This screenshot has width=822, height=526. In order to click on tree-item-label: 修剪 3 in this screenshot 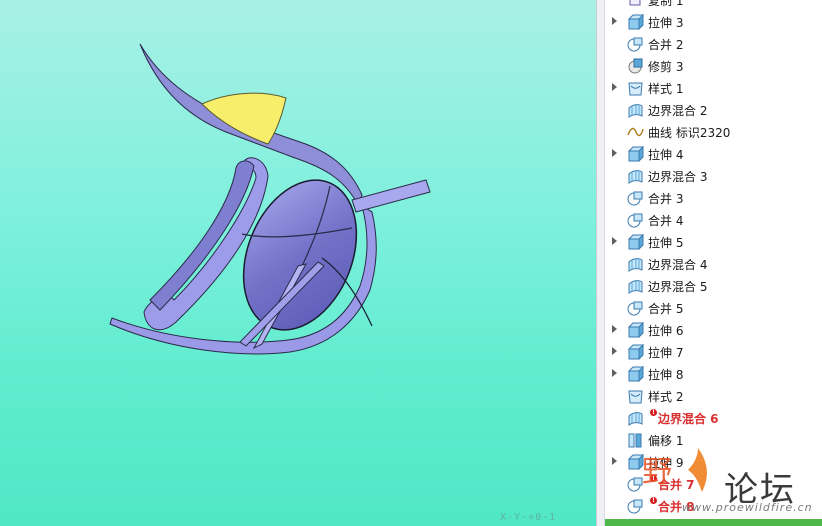, I will do `click(666, 67)`.